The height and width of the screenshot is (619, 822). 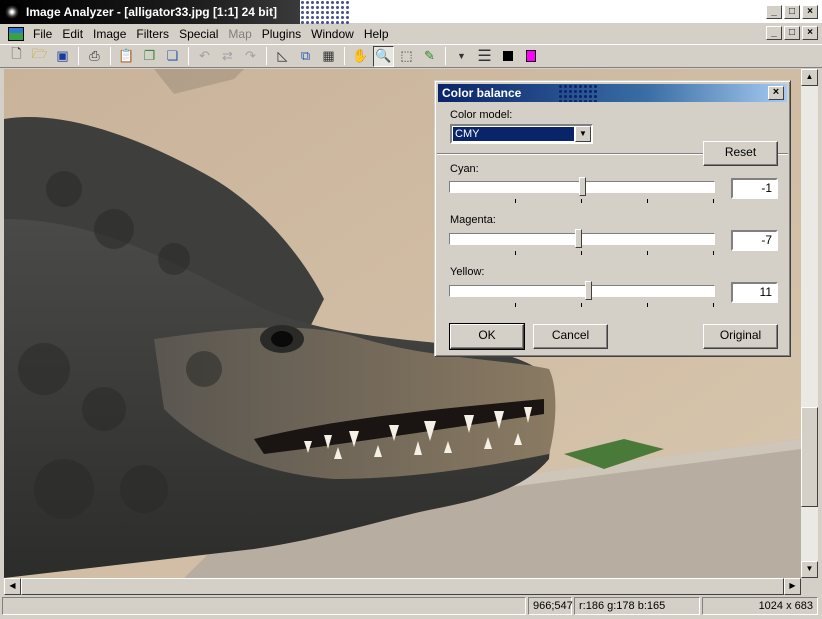 What do you see at coordinates (484, 56) in the screenshot?
I see `lines-icon: ☰` at bounding box center [484, 56].